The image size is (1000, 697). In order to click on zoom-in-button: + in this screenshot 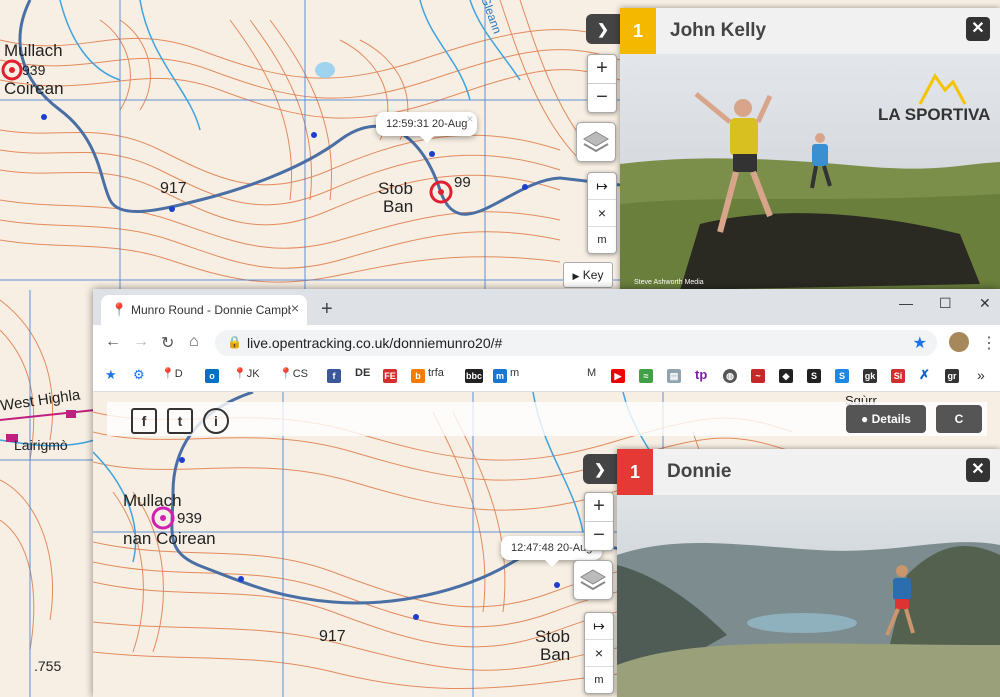, I will do `click(602, 69)`.